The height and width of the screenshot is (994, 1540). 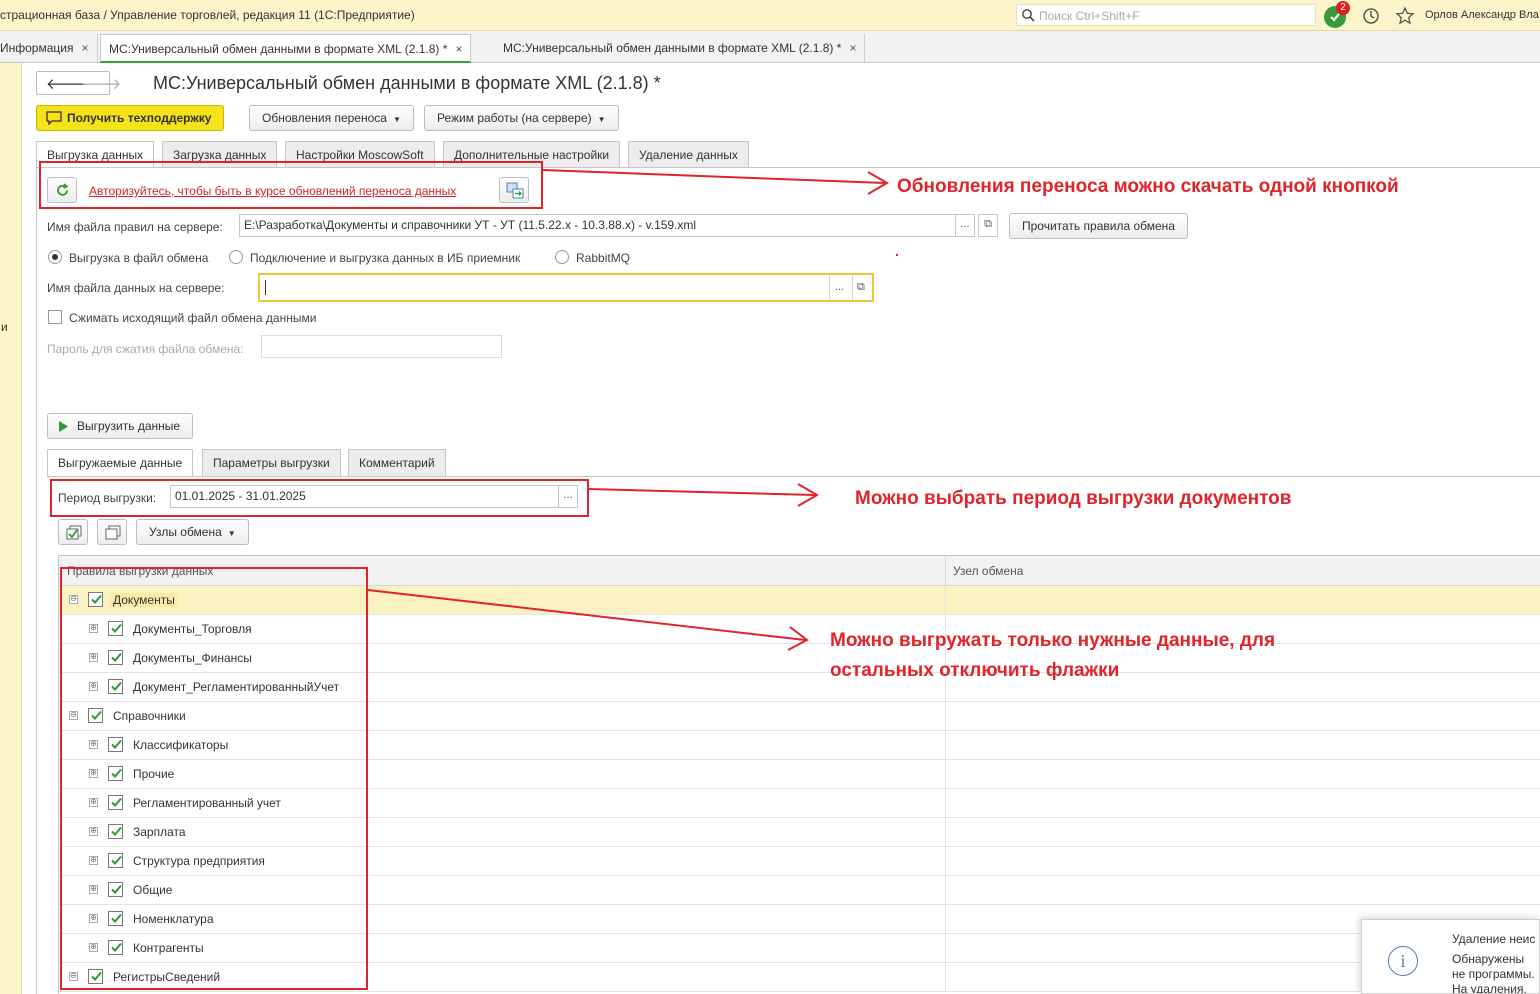 I want to click on compress-checkbox, so click(x=55, y=317).